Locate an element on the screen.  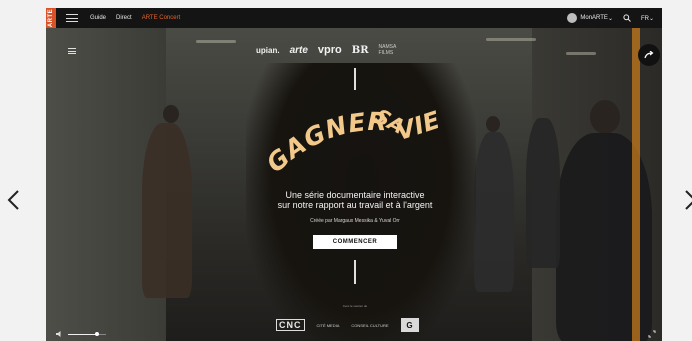
side-glow is located at coordinates (636, 184).